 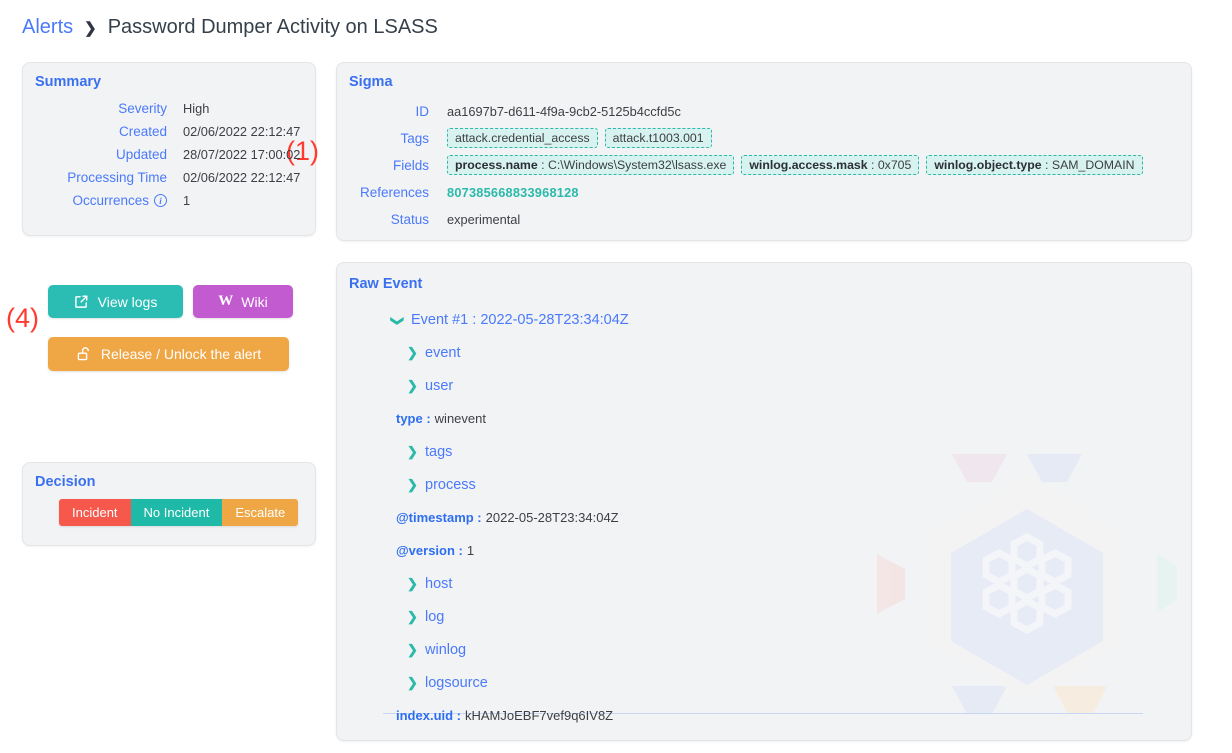 What do you see at coordinates (68, 82) in the screenshot?
I see `summary-title: Summary` at bounding box center [68, 82].